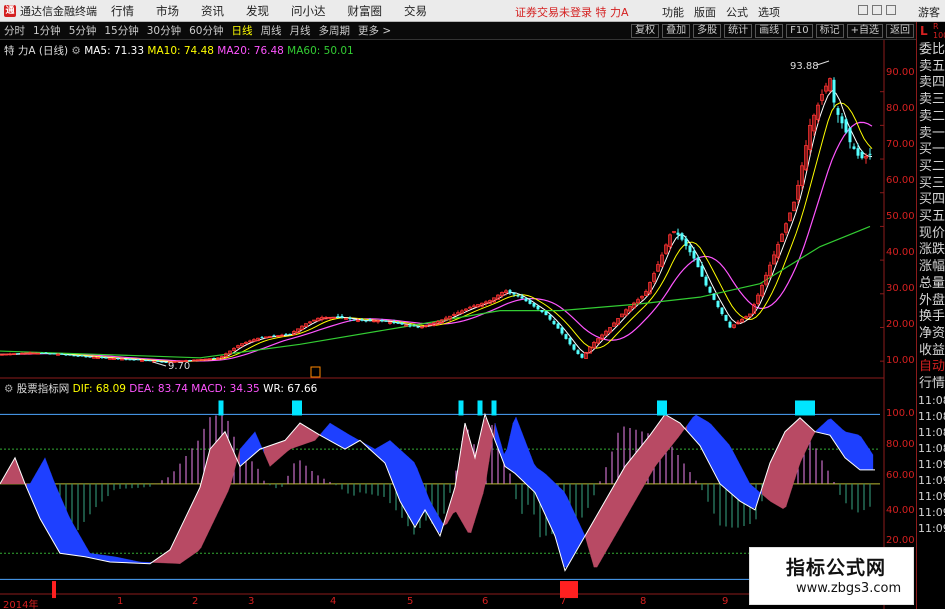  I want to click on quote-field-label: 总量, so click(932, 283).